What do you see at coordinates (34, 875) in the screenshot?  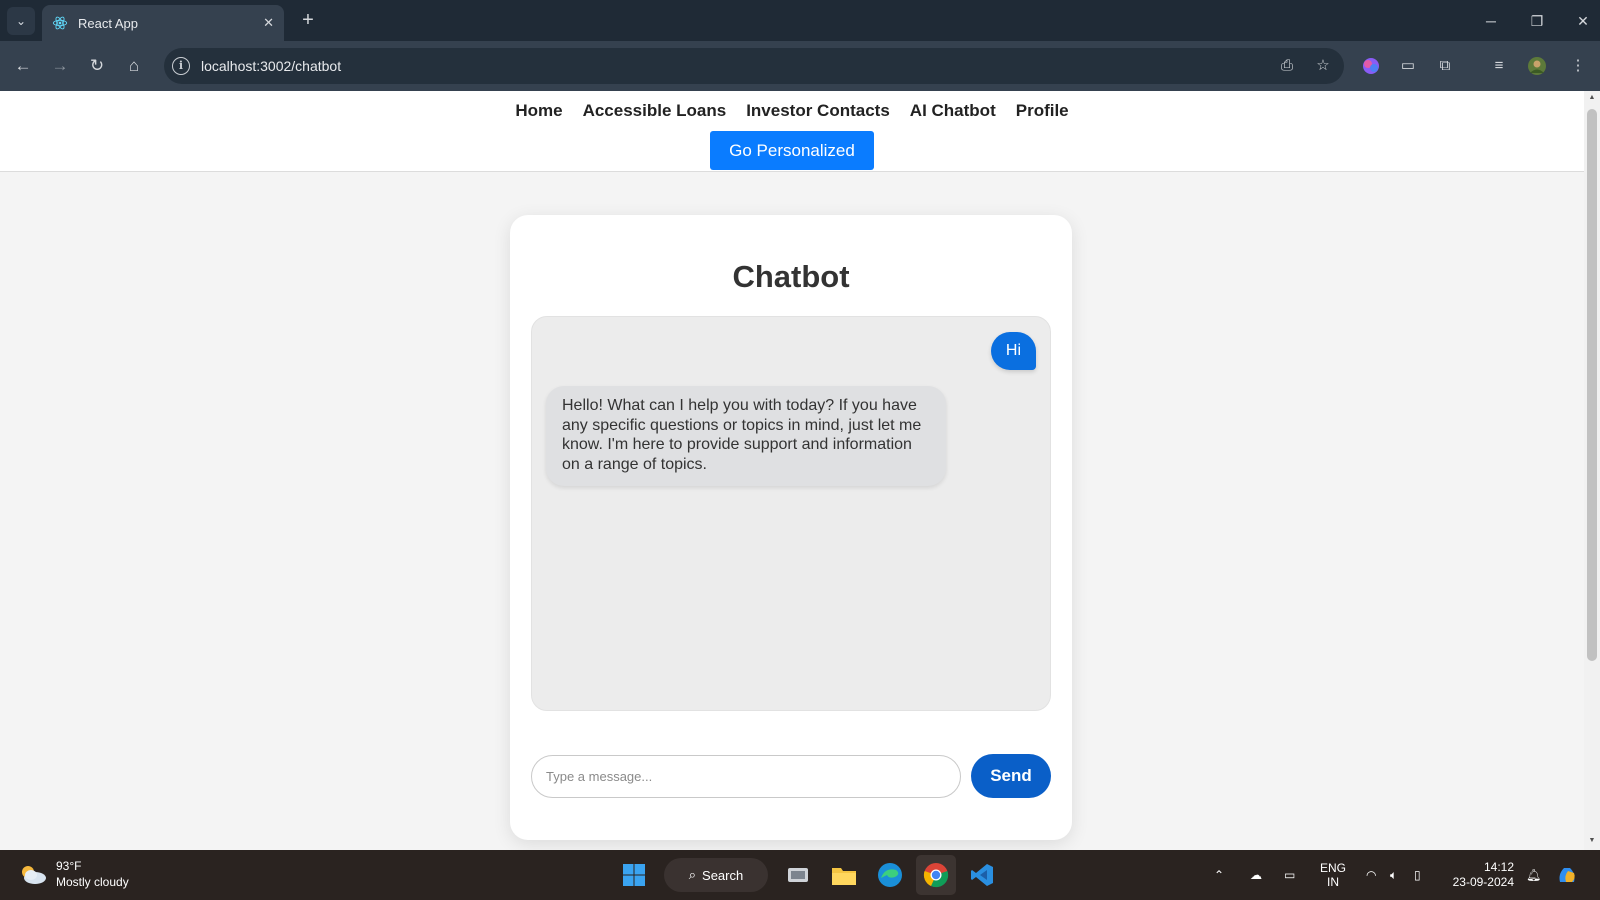 I see `cloud-sun-icon` at bounding box center [34, 875].